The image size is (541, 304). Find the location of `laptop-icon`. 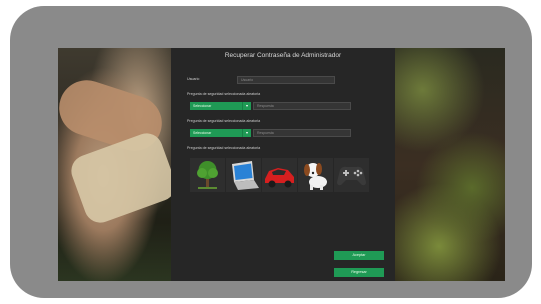

laptop-icon is located at coordinates (243, 175).